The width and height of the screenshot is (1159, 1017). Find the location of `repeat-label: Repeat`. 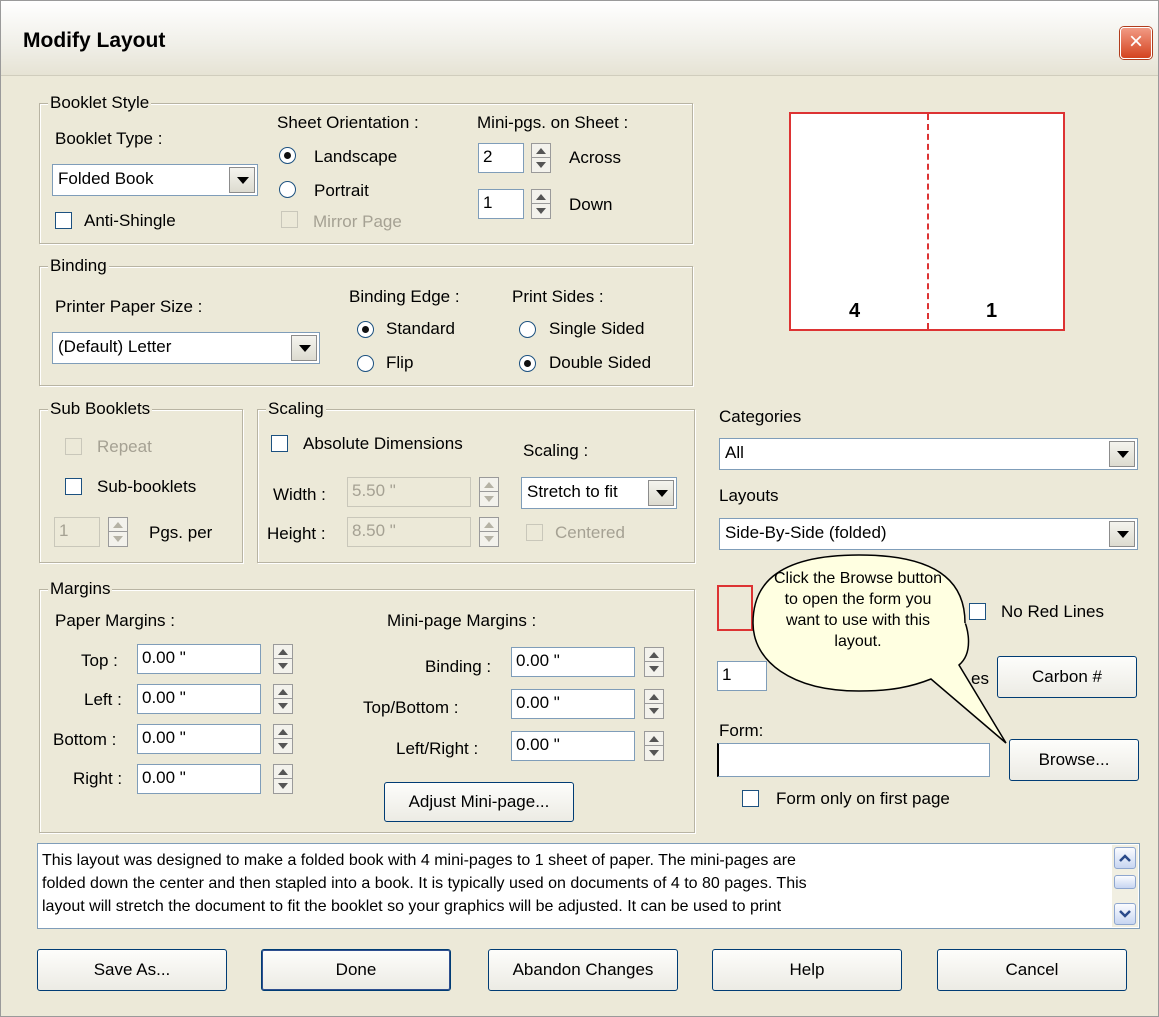

repeat-label: Repeat is located at coordinates (124, 446).